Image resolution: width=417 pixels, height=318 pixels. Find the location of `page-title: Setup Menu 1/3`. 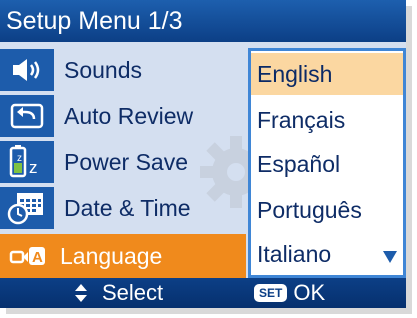

page-title: Setup Menu 1/3 is located at coordinates (203, 21).